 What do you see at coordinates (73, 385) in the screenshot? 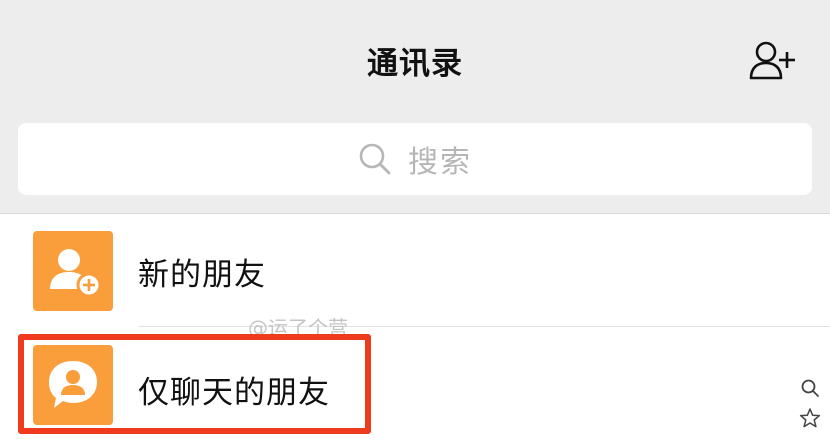
I see `chat-only-friend-icon` at bounding box center [73, 385].